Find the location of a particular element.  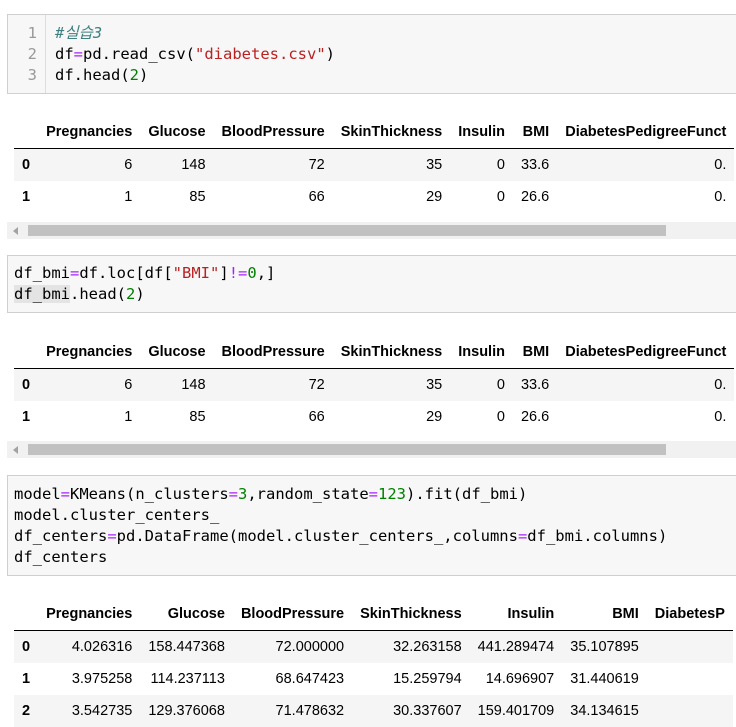

code-line: #실습3 is located at coordinates (195, 33).